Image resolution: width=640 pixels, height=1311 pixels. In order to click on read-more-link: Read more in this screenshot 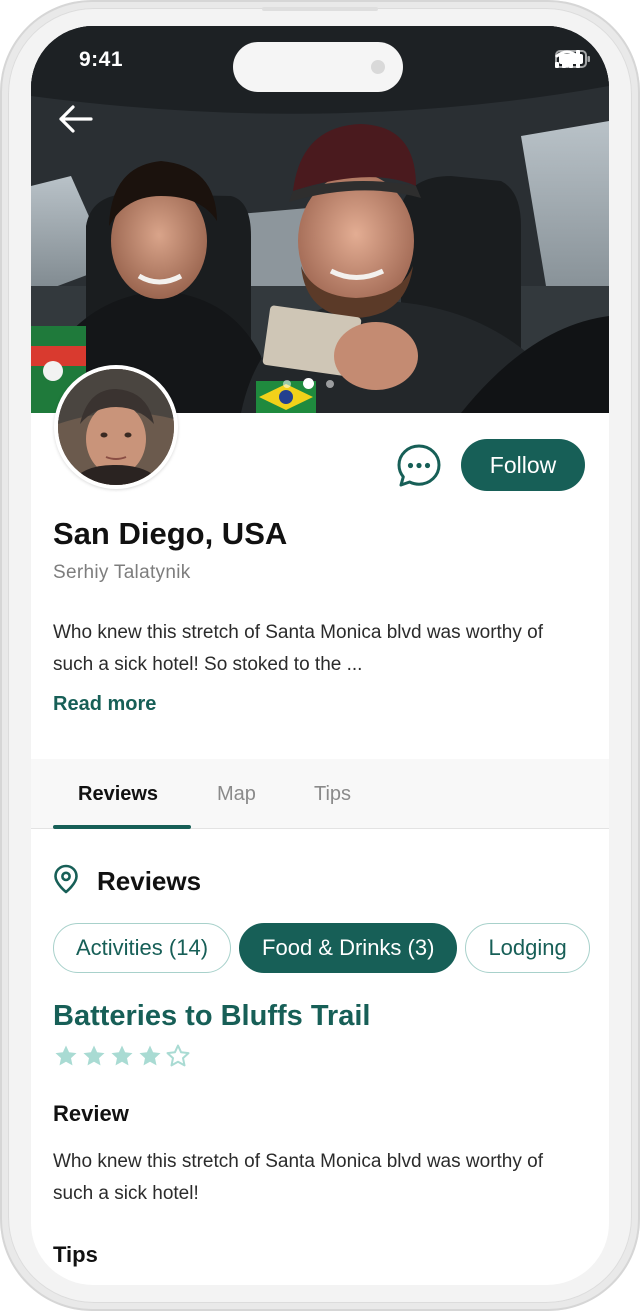, I will do `click(104, 704)`.